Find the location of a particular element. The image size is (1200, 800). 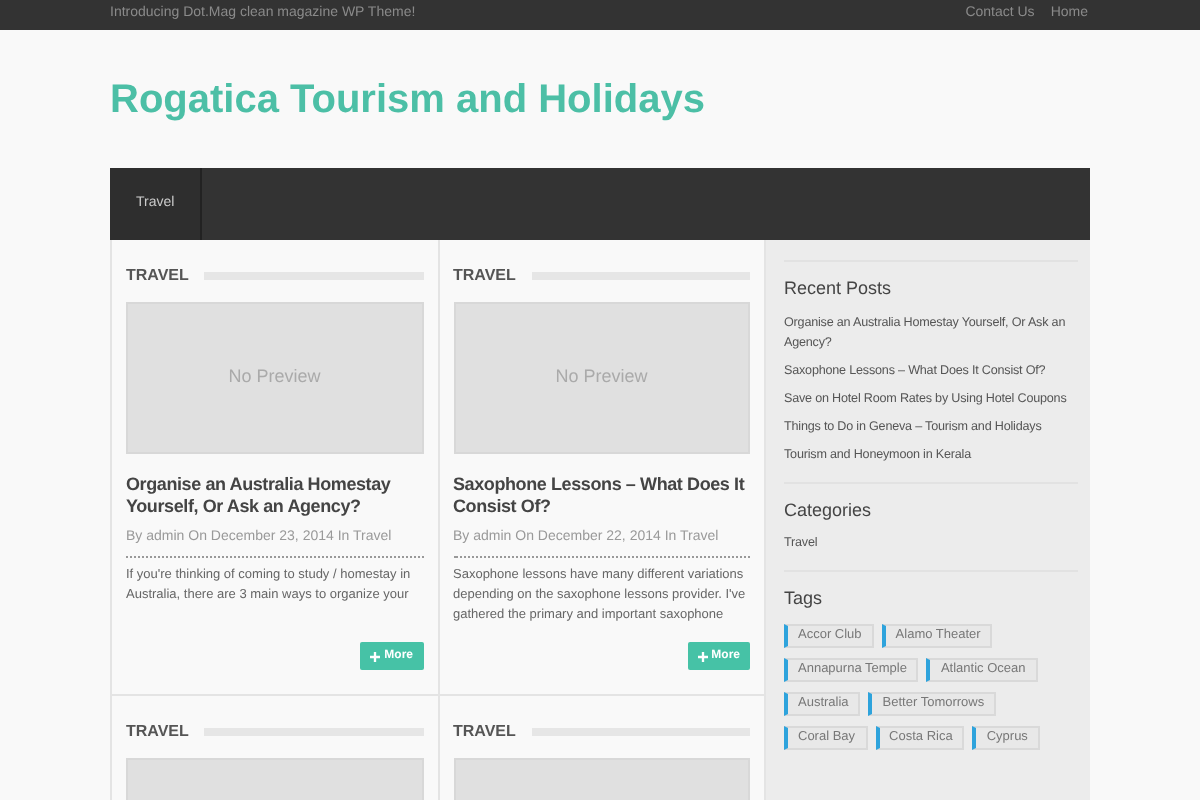

widget-title: Tags is located at coordinates (804, 599).